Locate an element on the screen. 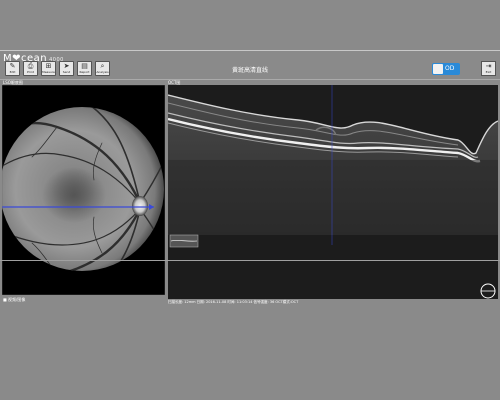  exit-icon: ⇥ is located at coordinates (488, 66).